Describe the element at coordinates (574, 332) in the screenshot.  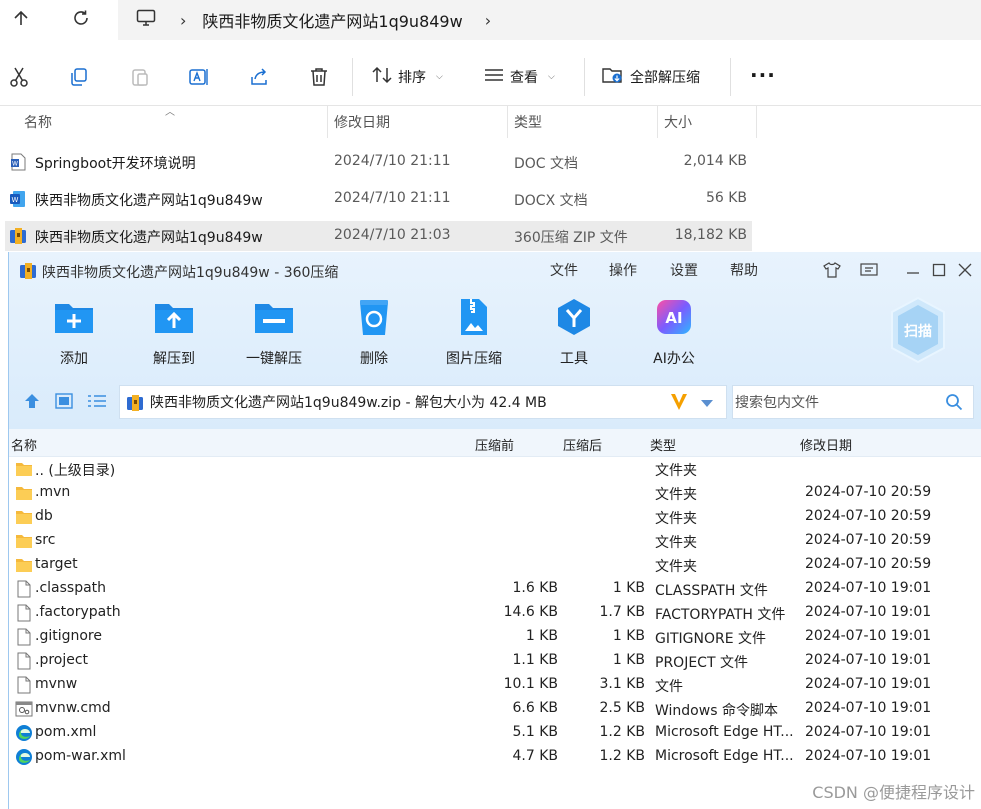
I see `tools-button: 工具` at that location.